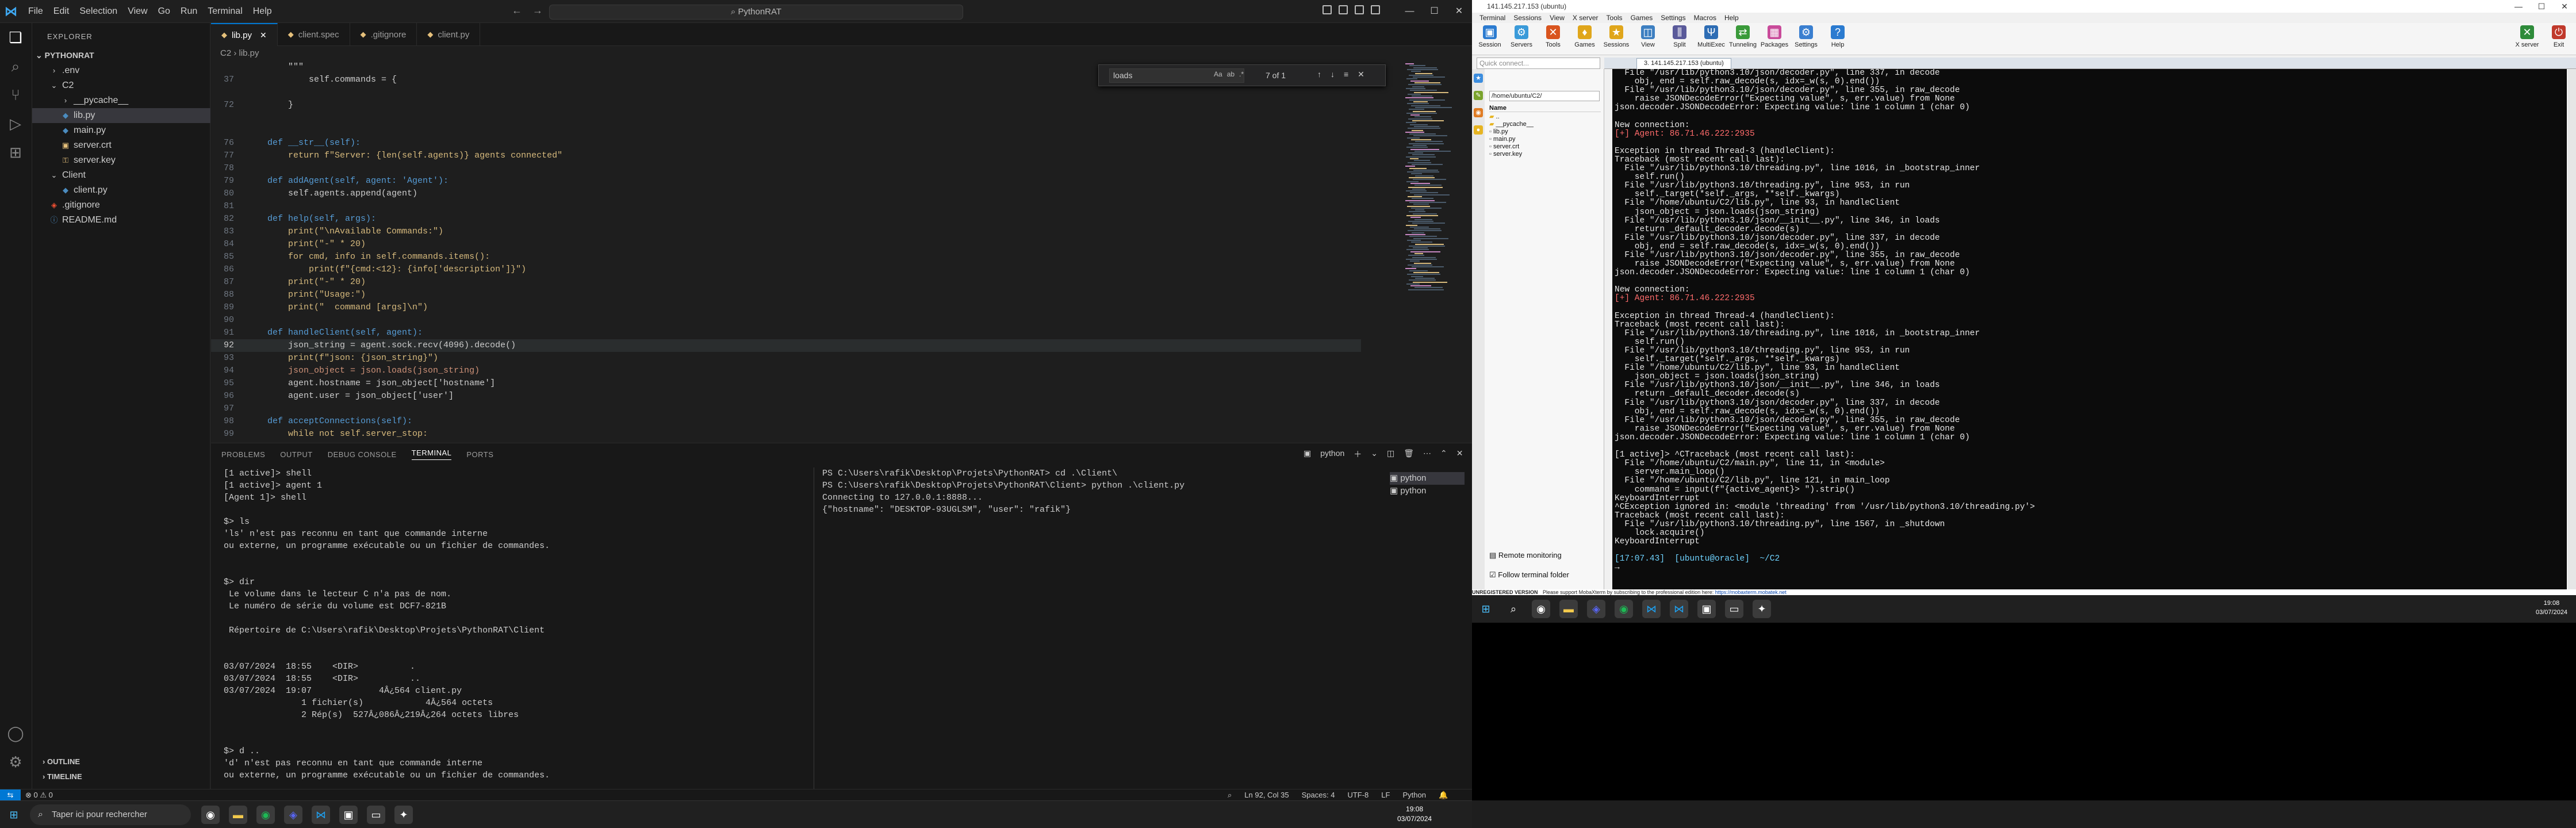  I want to click on forward-arrow-icon: →, so click(537, 11).